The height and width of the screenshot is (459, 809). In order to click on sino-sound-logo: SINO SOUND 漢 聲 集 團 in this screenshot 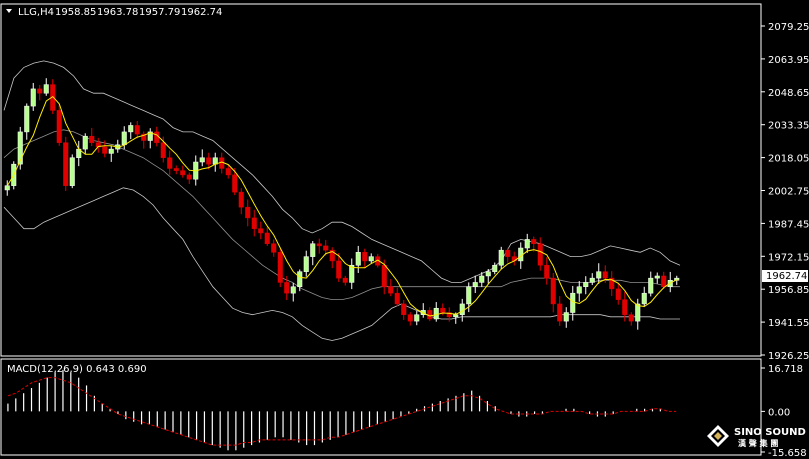, I will do `click(756, 436)`.